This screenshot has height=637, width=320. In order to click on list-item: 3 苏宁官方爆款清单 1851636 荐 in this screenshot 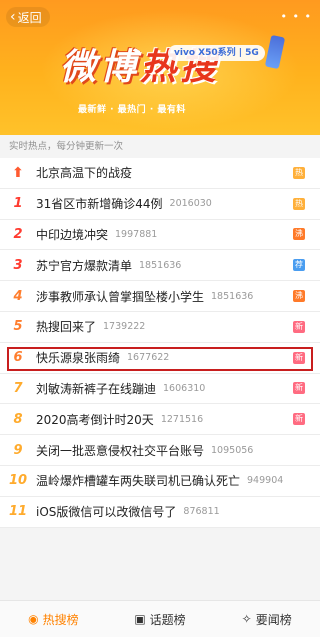, I will do `click(160, 266)`.